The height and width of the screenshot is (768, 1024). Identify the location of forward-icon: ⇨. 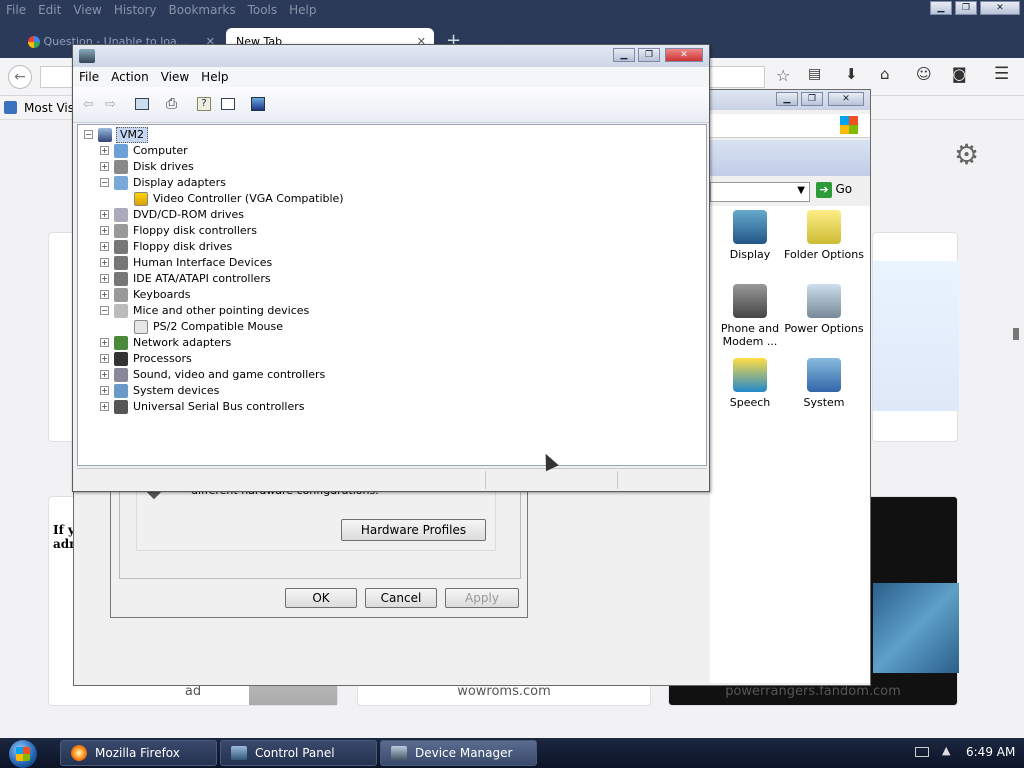
(110, 104).